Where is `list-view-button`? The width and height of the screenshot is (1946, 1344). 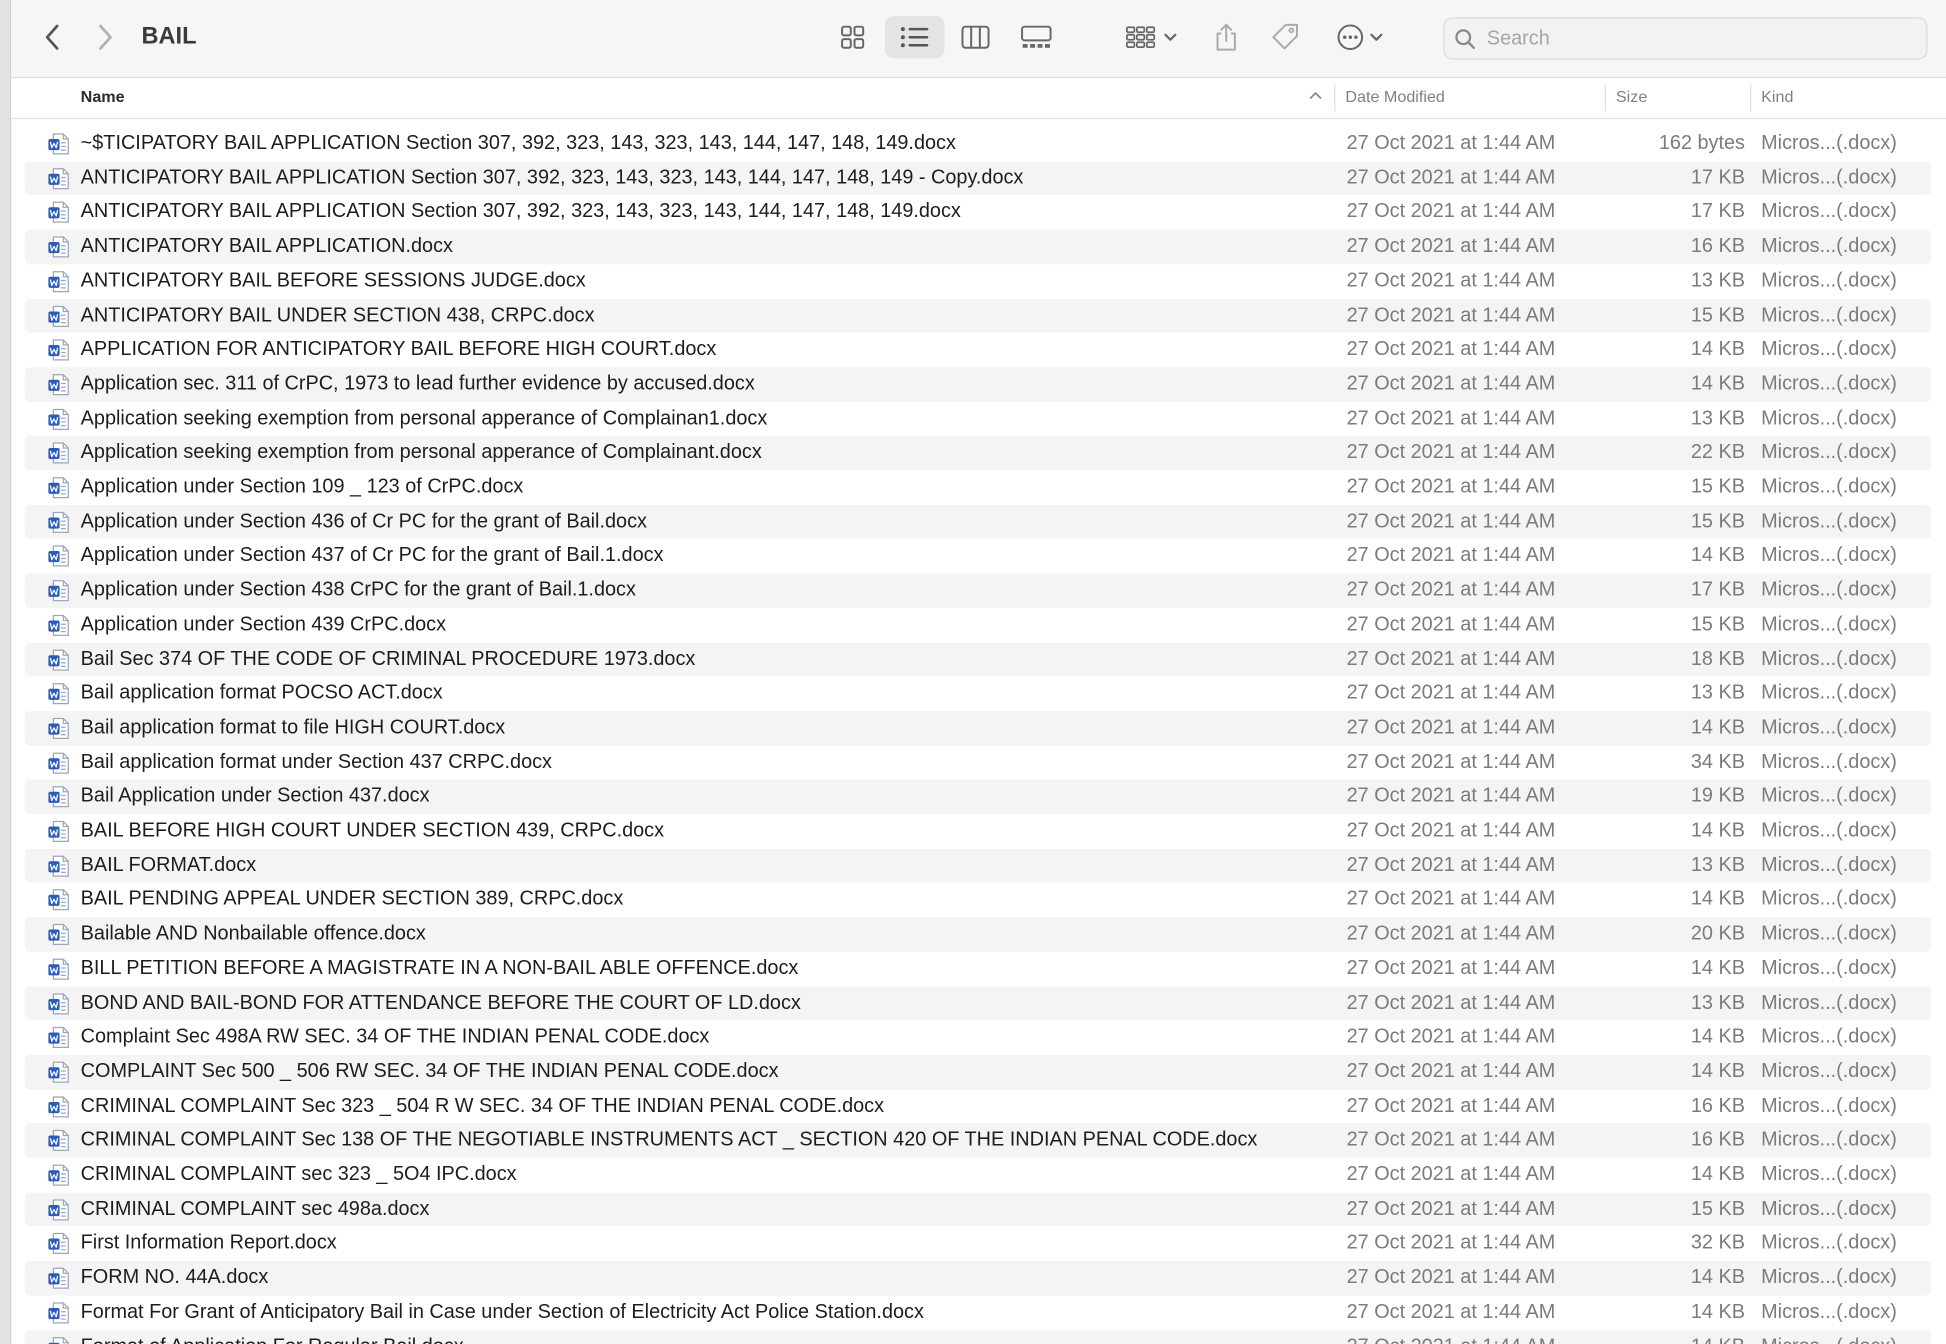 list-view-button is located at coordinates (914, 37).